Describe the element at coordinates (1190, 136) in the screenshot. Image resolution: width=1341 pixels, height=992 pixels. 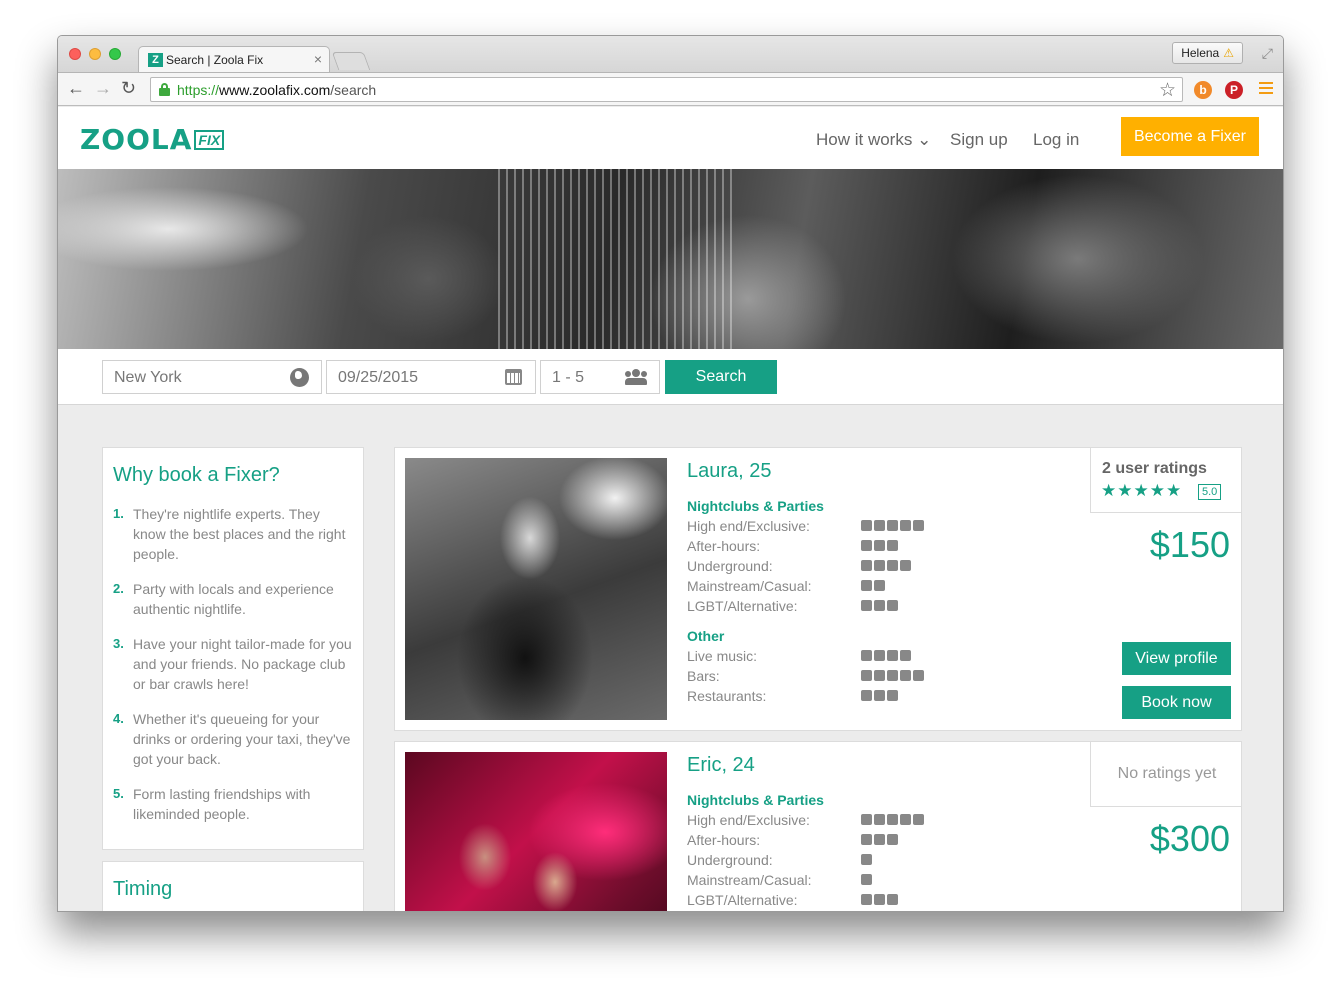
I see `become-fixer-button: Become a Fixer` at that location.